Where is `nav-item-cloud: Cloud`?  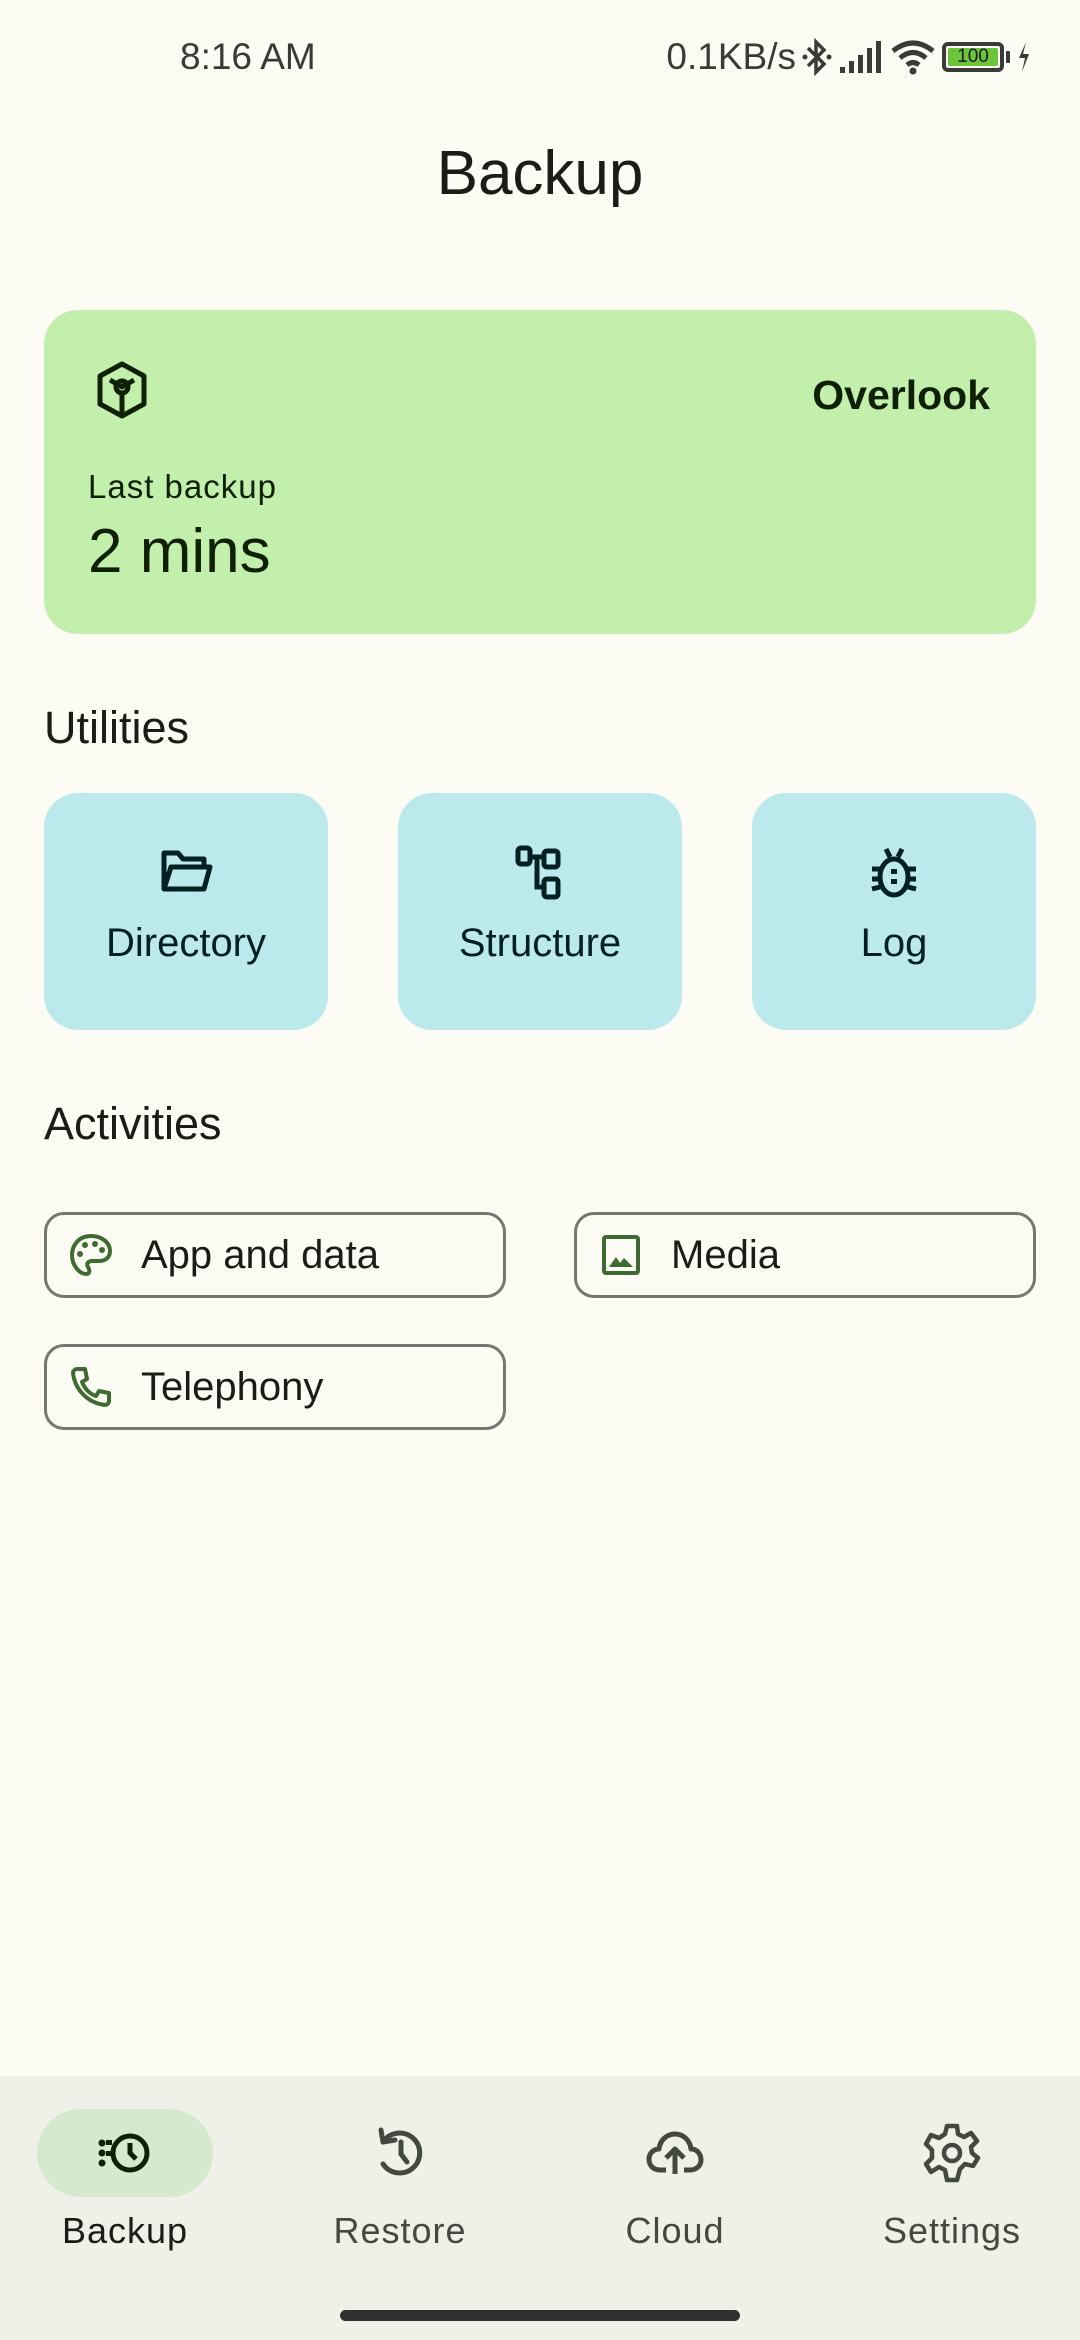
nav-item-cloud: Cloud is located at coordinates (675, 2176).